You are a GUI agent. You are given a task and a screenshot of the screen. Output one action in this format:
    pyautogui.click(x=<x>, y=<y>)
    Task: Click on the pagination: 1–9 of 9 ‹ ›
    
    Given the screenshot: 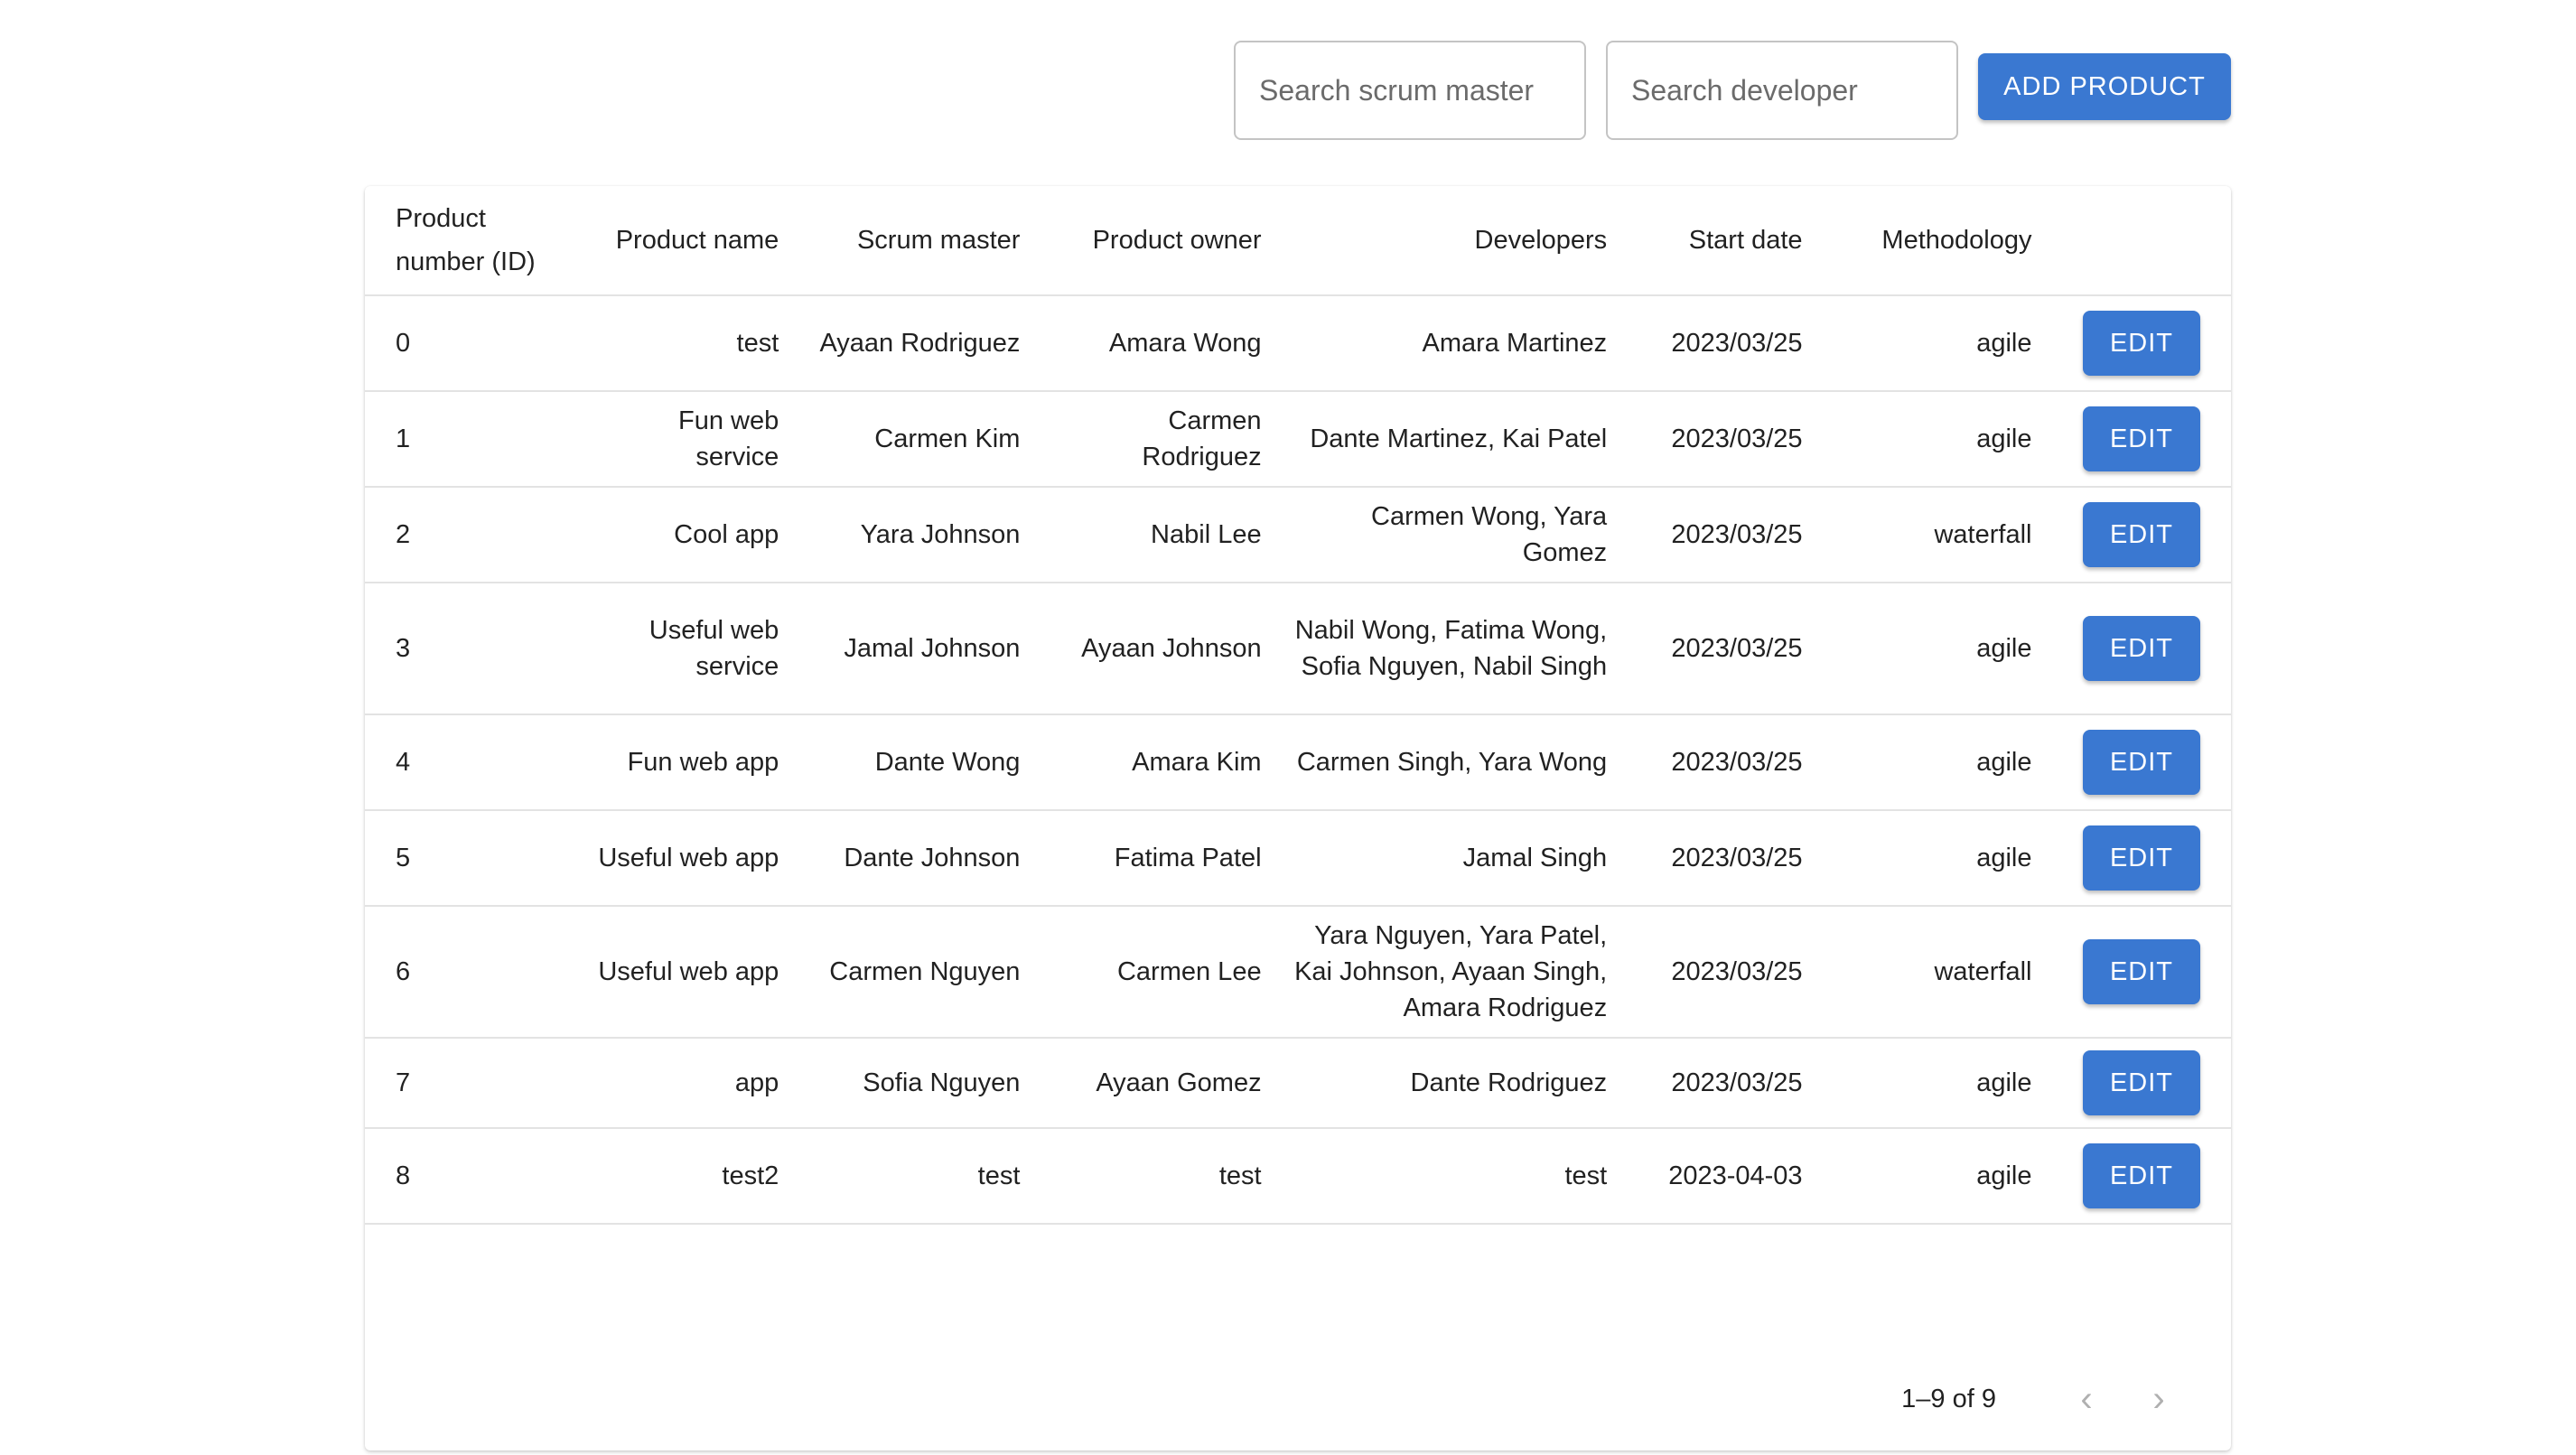 What is the action you would take?
    pyautogui.click(x=2048, y=1400)
    